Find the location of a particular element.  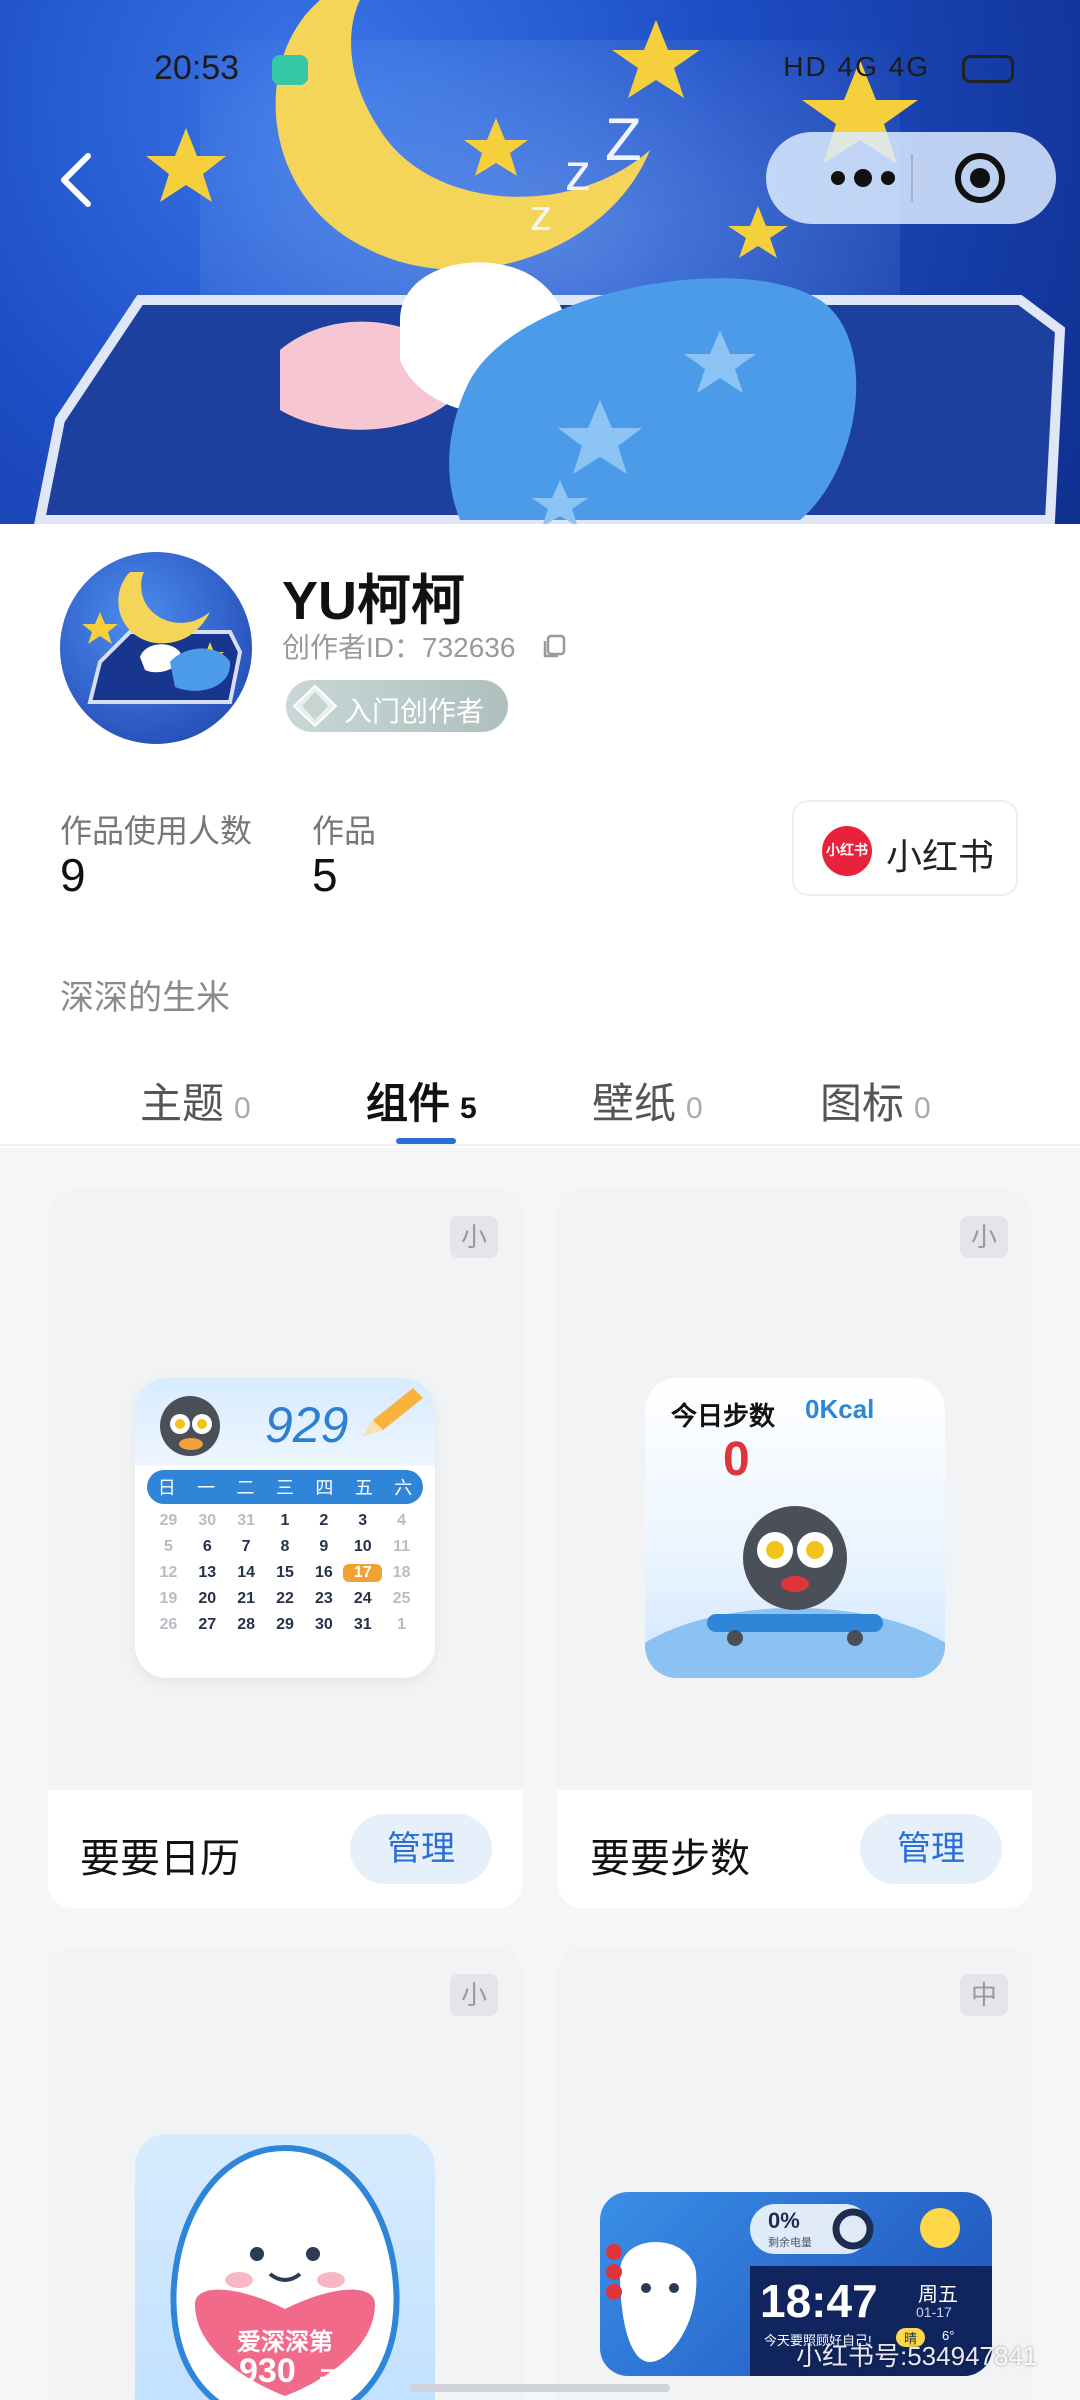

calendar-day: 25 is located at coordinates (401, 1598).